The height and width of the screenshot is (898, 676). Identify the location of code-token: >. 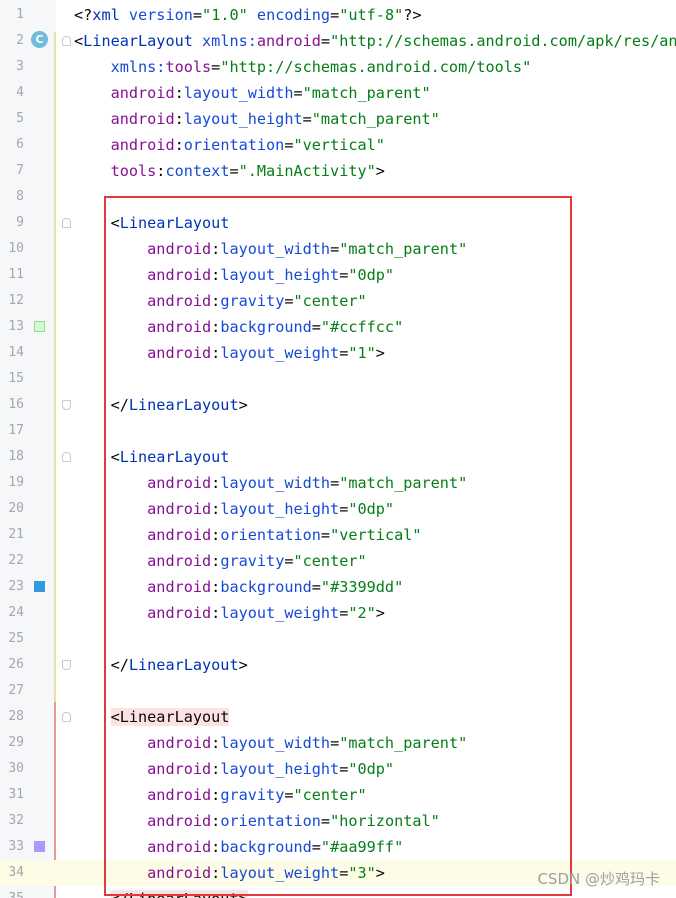
(380, 171).